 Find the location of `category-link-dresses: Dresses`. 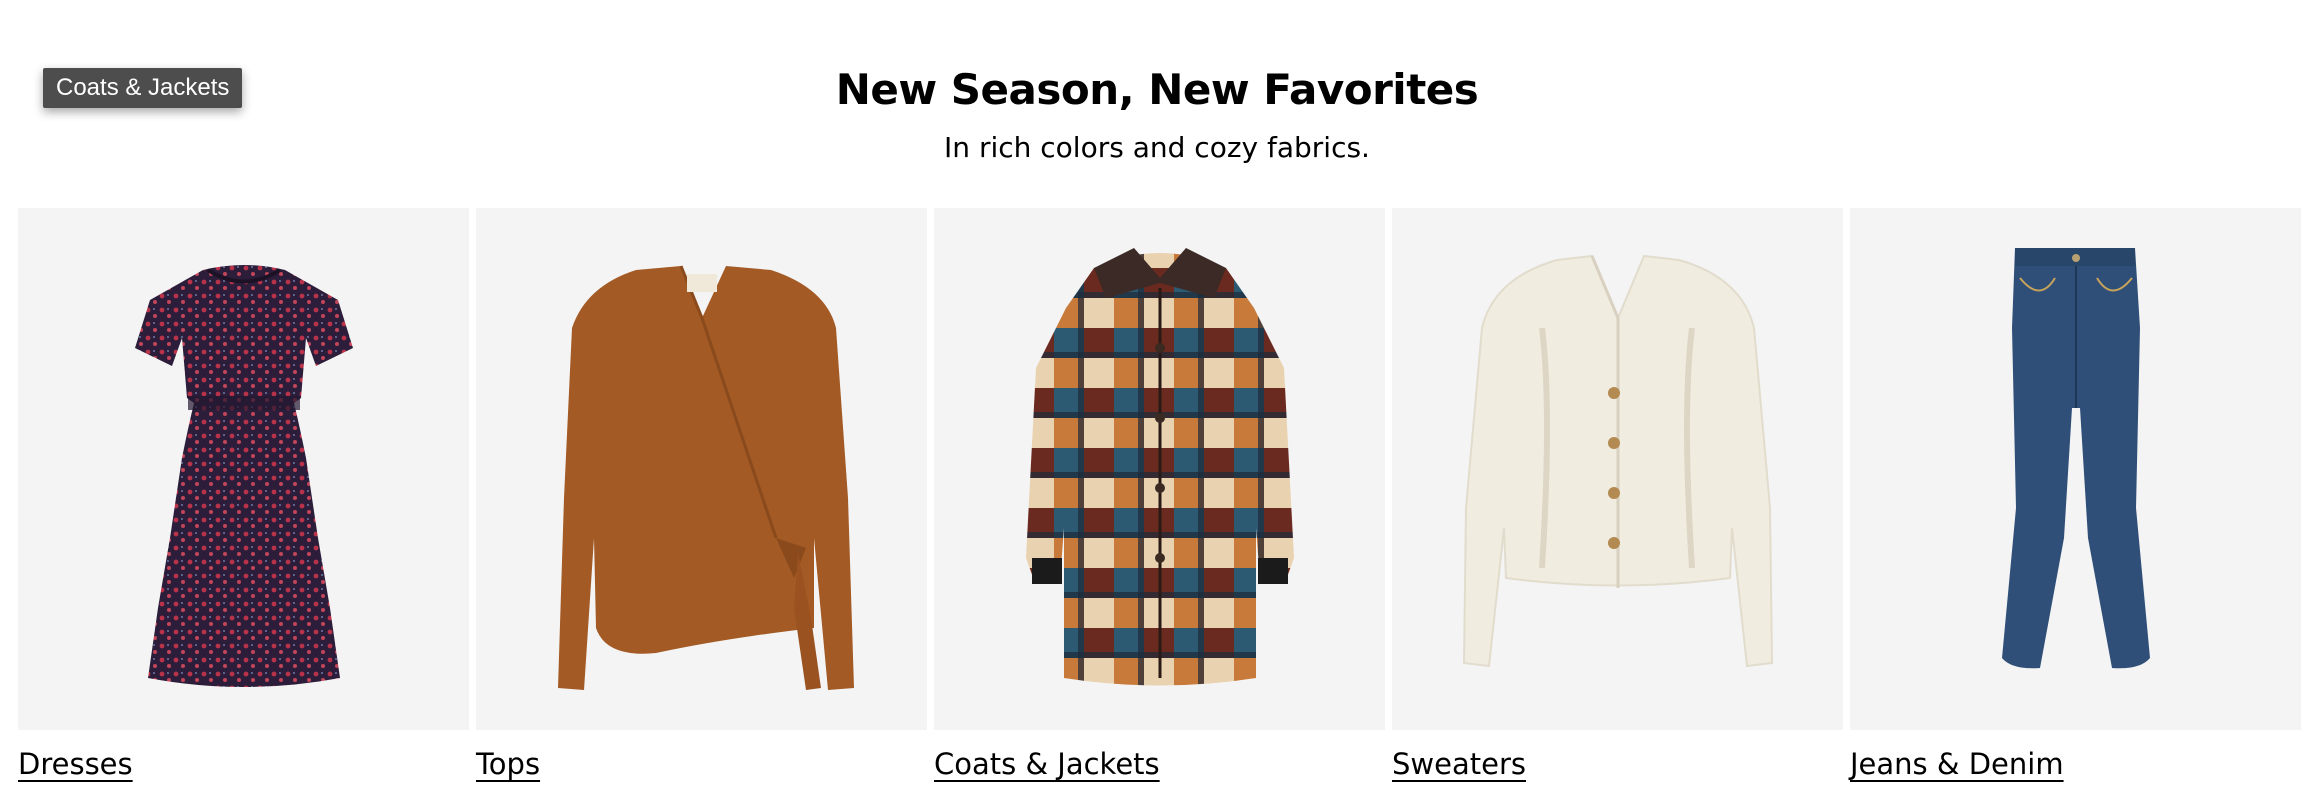

category-link-dresses: Dresses is located at coordinates (75, 764).